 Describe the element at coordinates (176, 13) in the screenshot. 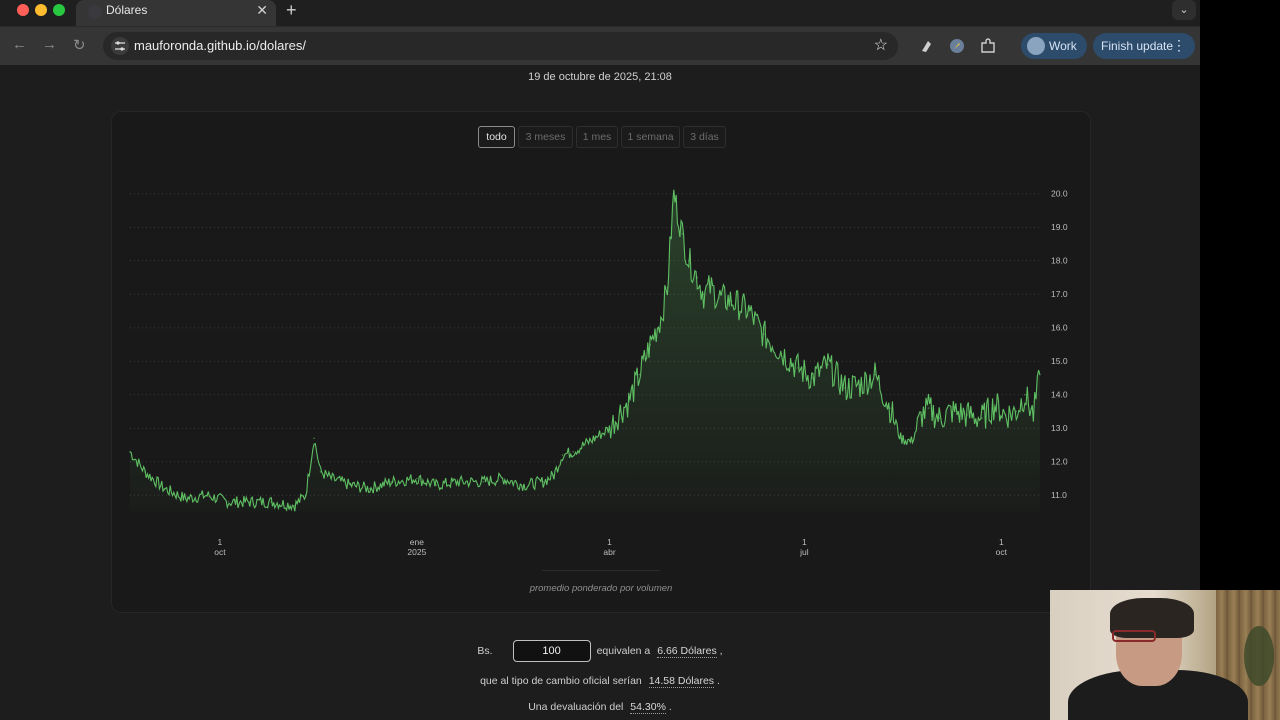

I see `browser-tab: Dólares ✕` at that location.